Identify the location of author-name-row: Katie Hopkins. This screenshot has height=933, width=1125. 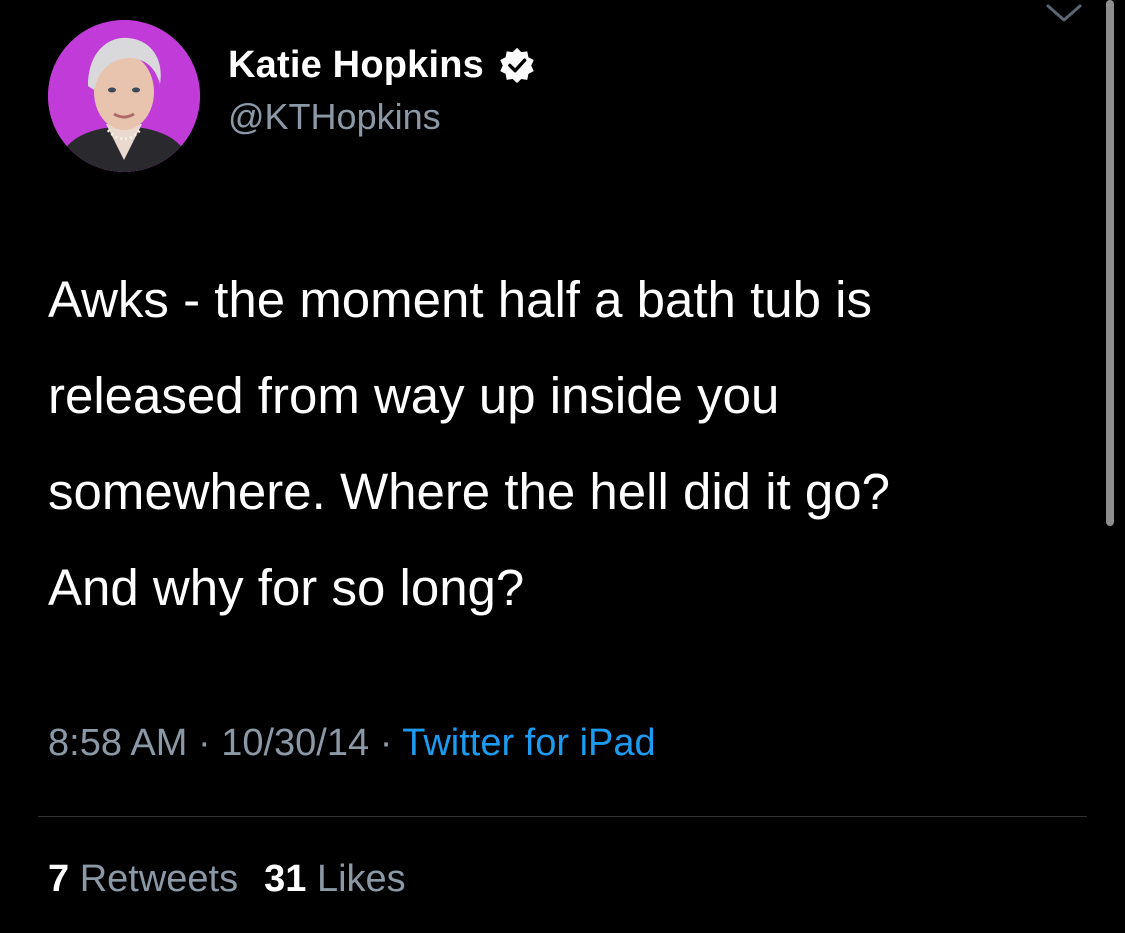
(382, 65).